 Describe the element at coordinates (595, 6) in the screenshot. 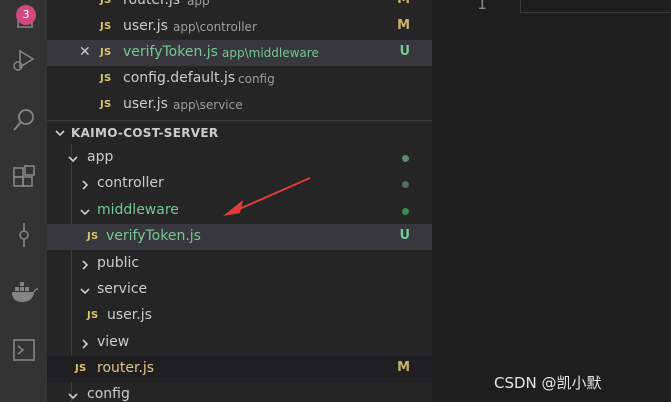

I see `code-line-box` at that location.